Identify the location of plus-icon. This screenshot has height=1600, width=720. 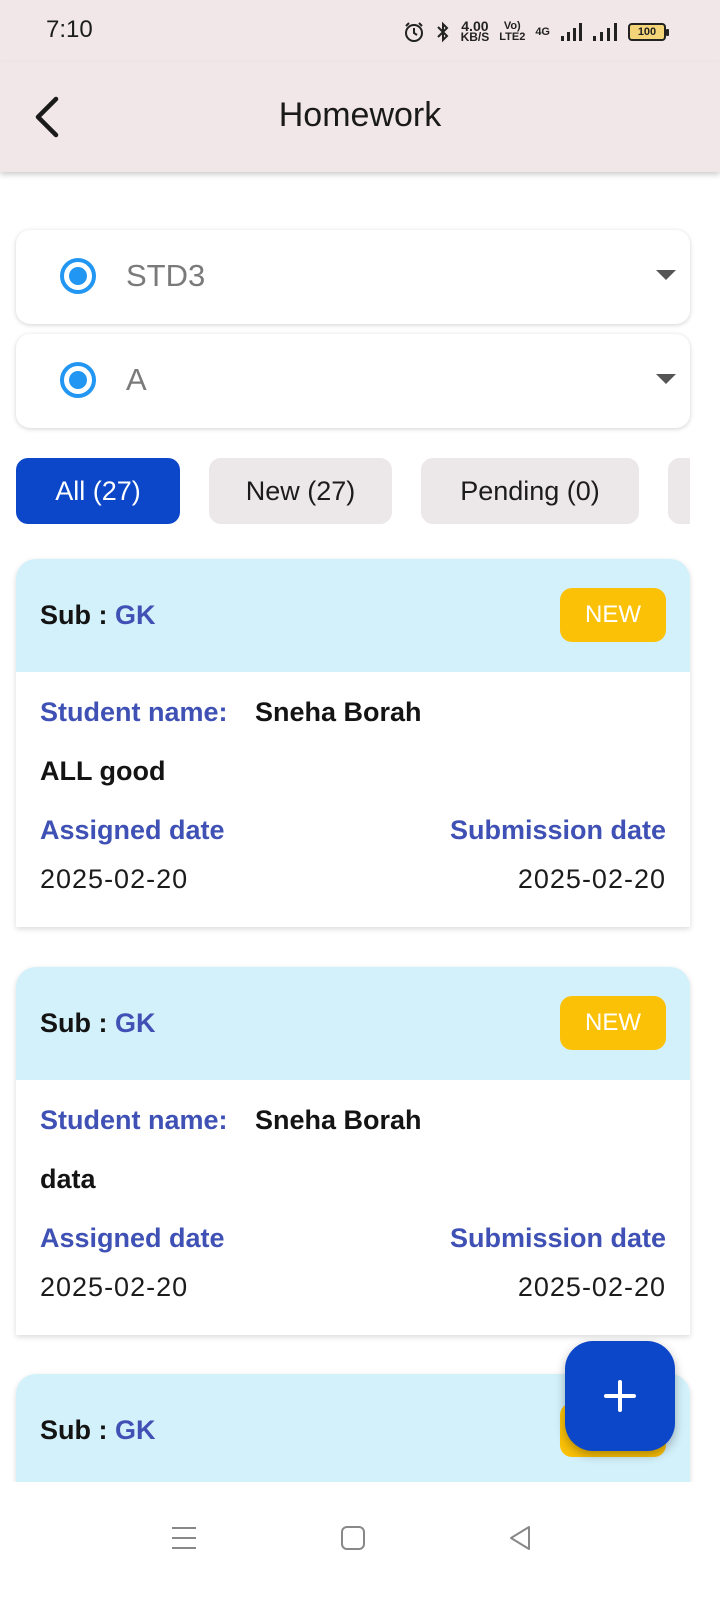
(620, 1396).